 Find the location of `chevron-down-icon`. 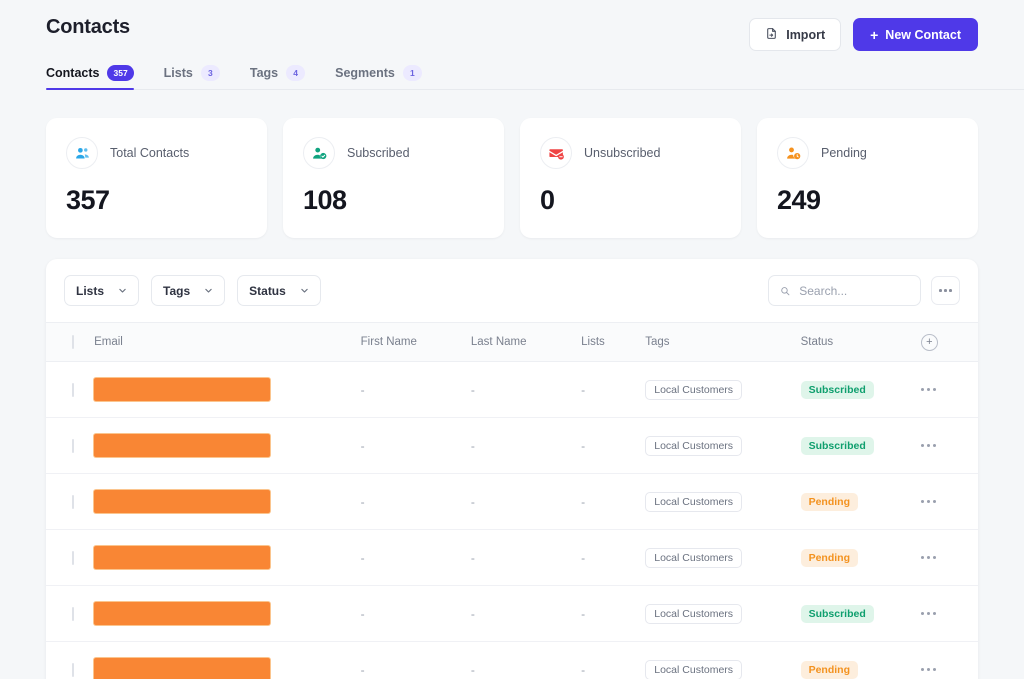

chevron-down-icon is located at coordinates (304, 290).